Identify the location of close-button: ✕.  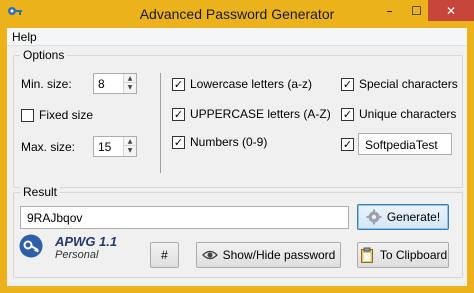
(451, 10).